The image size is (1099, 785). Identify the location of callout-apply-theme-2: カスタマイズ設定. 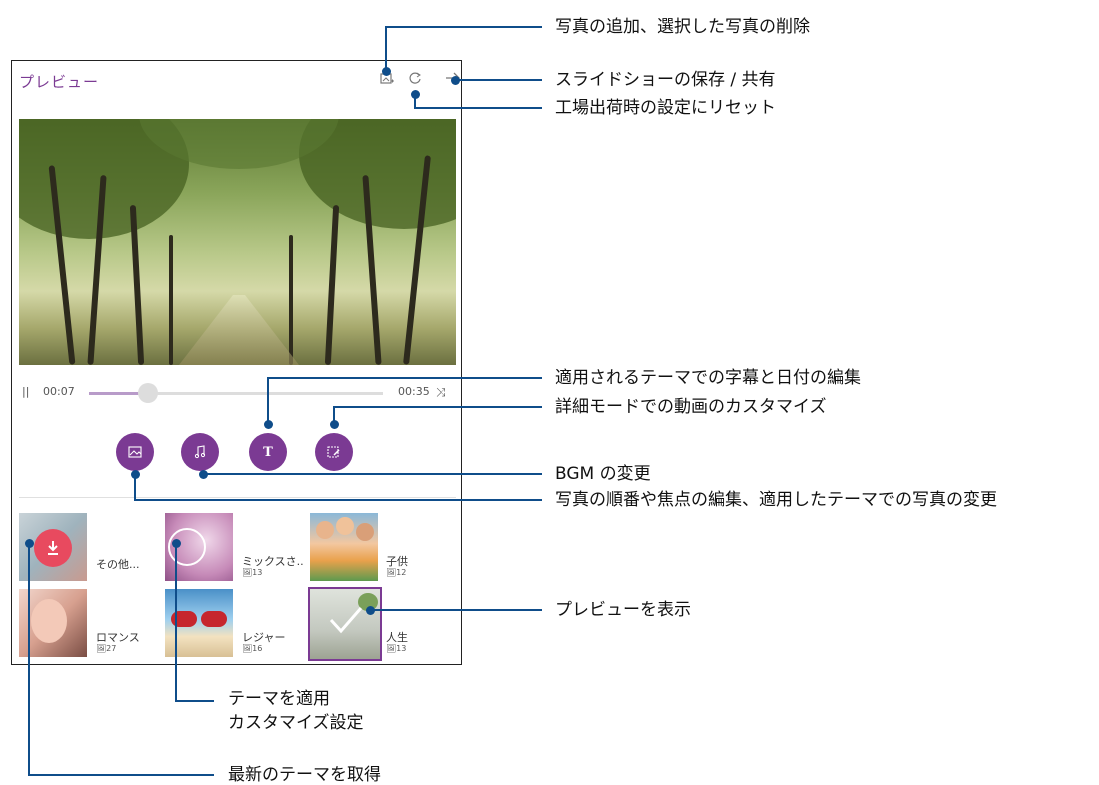
(296, 723).